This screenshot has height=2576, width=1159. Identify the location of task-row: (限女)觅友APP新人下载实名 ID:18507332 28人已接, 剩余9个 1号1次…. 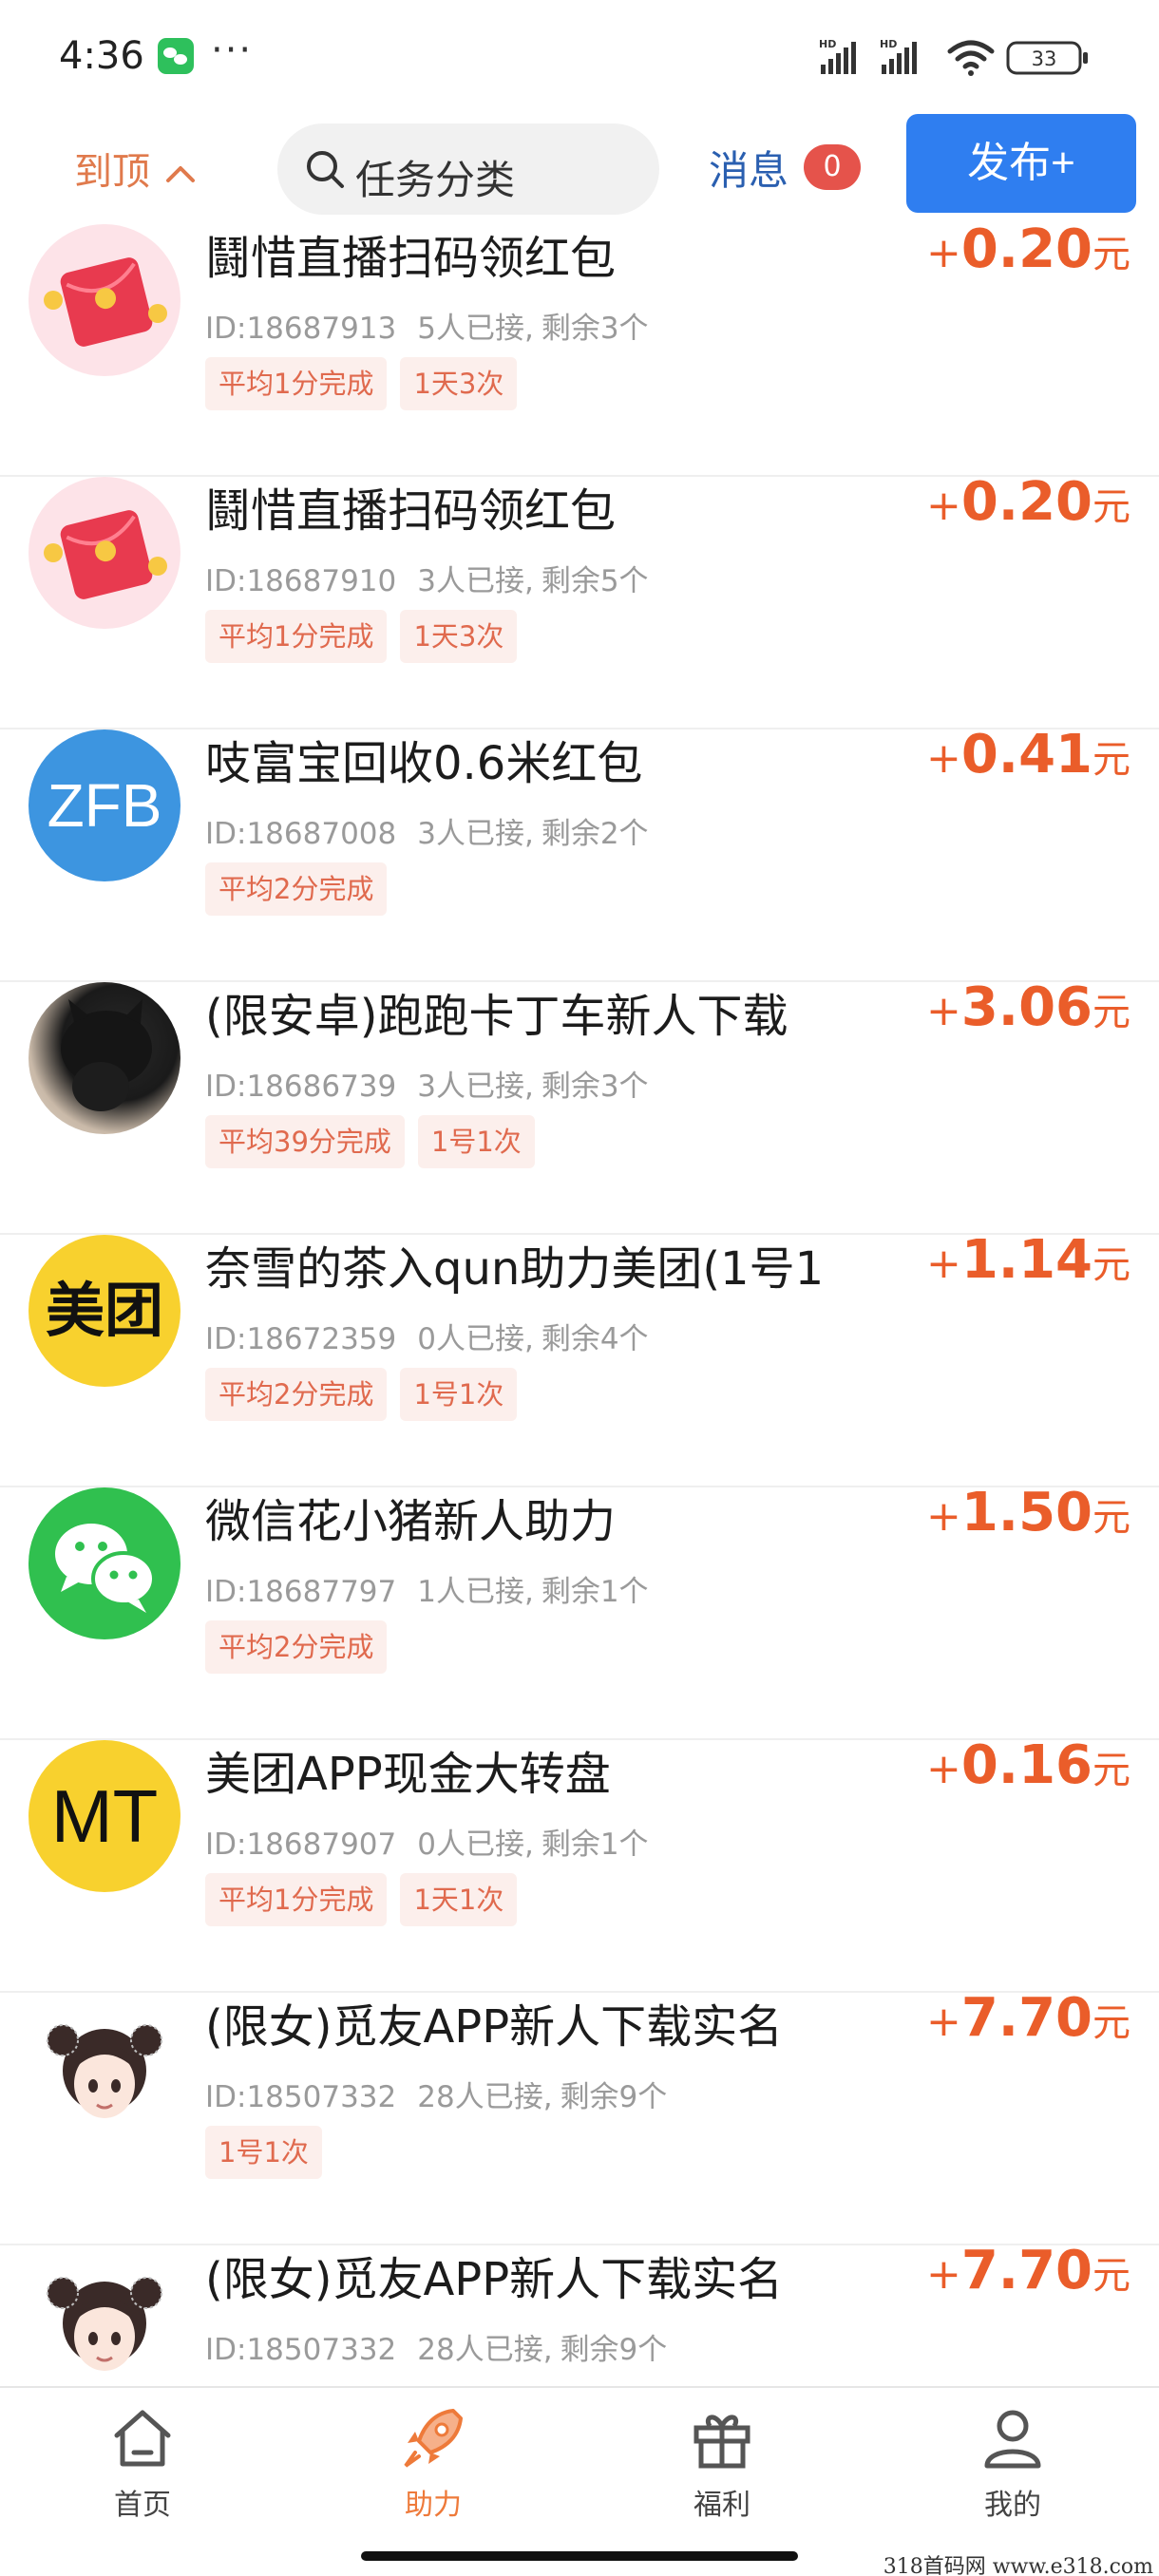
(579, 2116).